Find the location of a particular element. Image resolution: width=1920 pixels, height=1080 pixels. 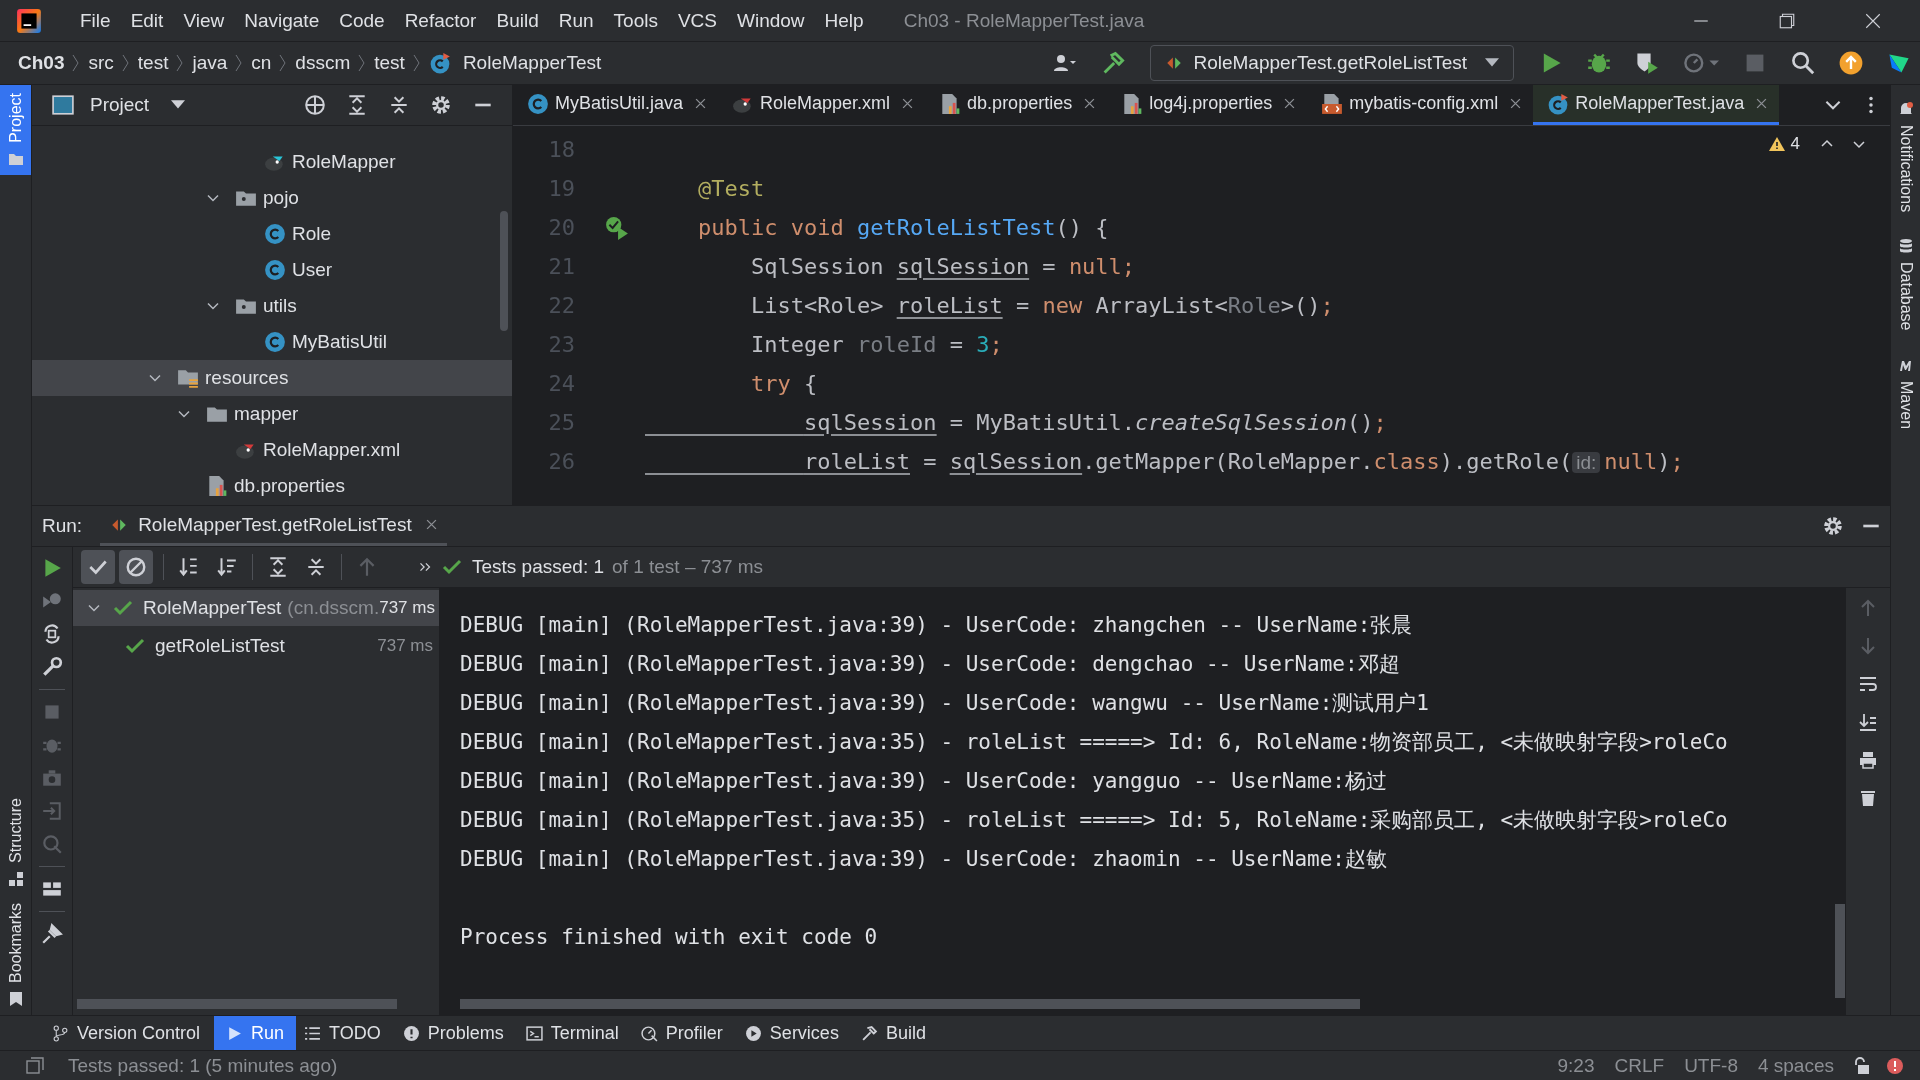

tree-item: utils is located at coordinates (265, 306).